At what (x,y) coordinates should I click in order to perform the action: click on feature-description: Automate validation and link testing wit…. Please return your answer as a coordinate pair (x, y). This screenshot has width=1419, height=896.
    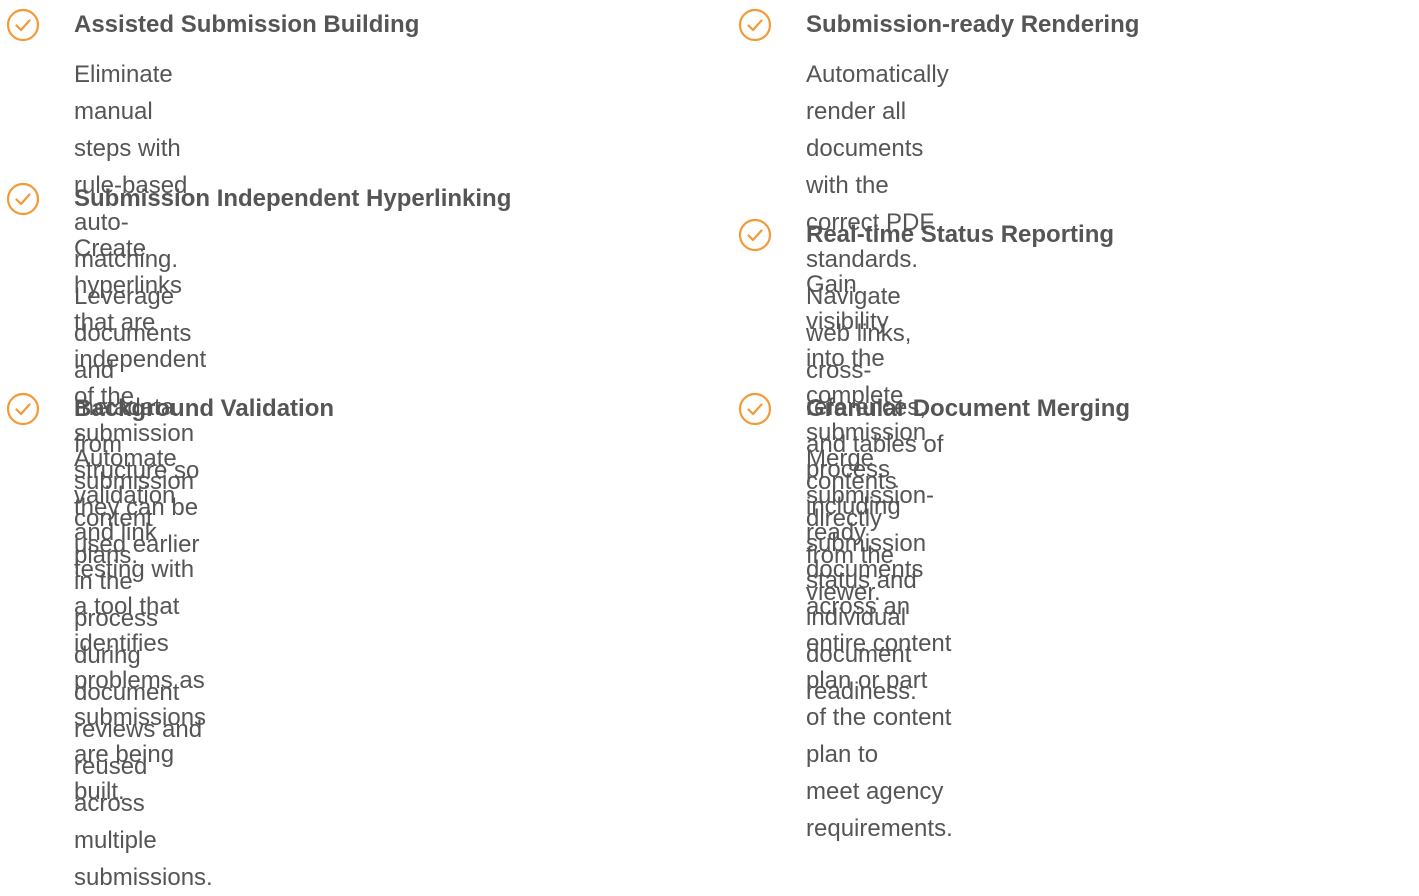
    Looking at the image, I should click on (140, 625).